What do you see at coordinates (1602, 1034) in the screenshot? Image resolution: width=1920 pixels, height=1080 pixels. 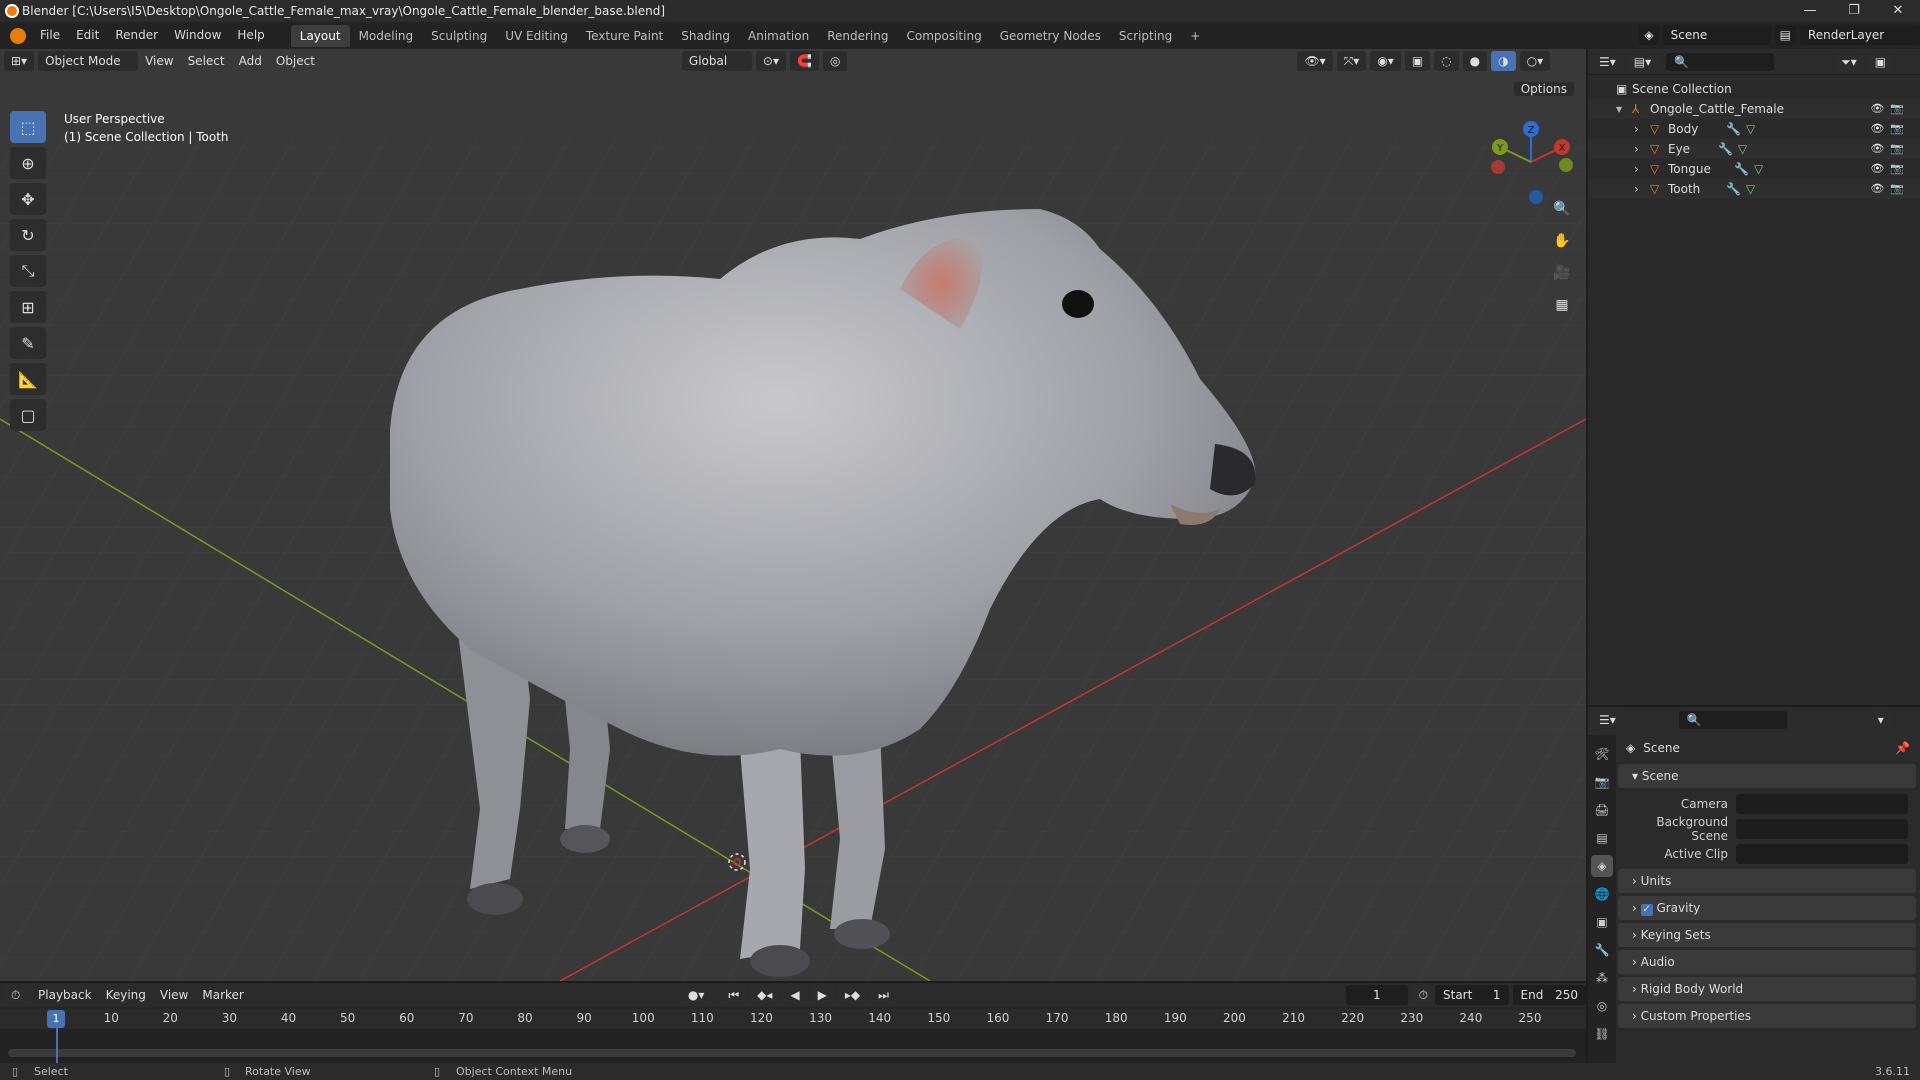 I see `constraints-tab-icon: ⛓` at bounding box center [1602, 1034].